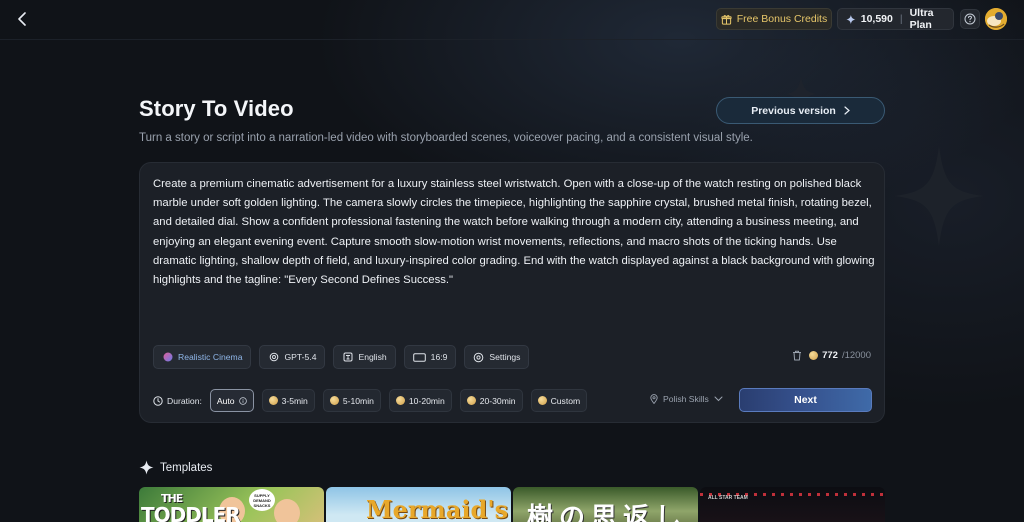  What do you see at coordinates (805, 400) in the screenshot?
I see `next-button: Next` at bounding box center [805, 400].